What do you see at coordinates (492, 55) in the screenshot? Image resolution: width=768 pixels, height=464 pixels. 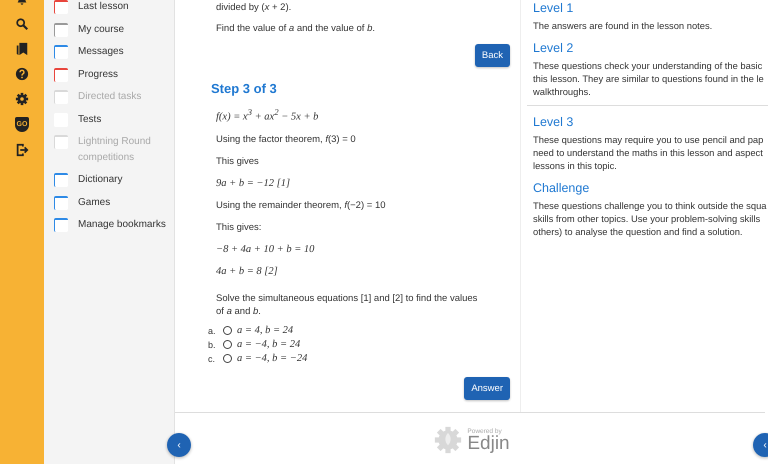 I see `back-button: Back` at bounding box center [492, 55].